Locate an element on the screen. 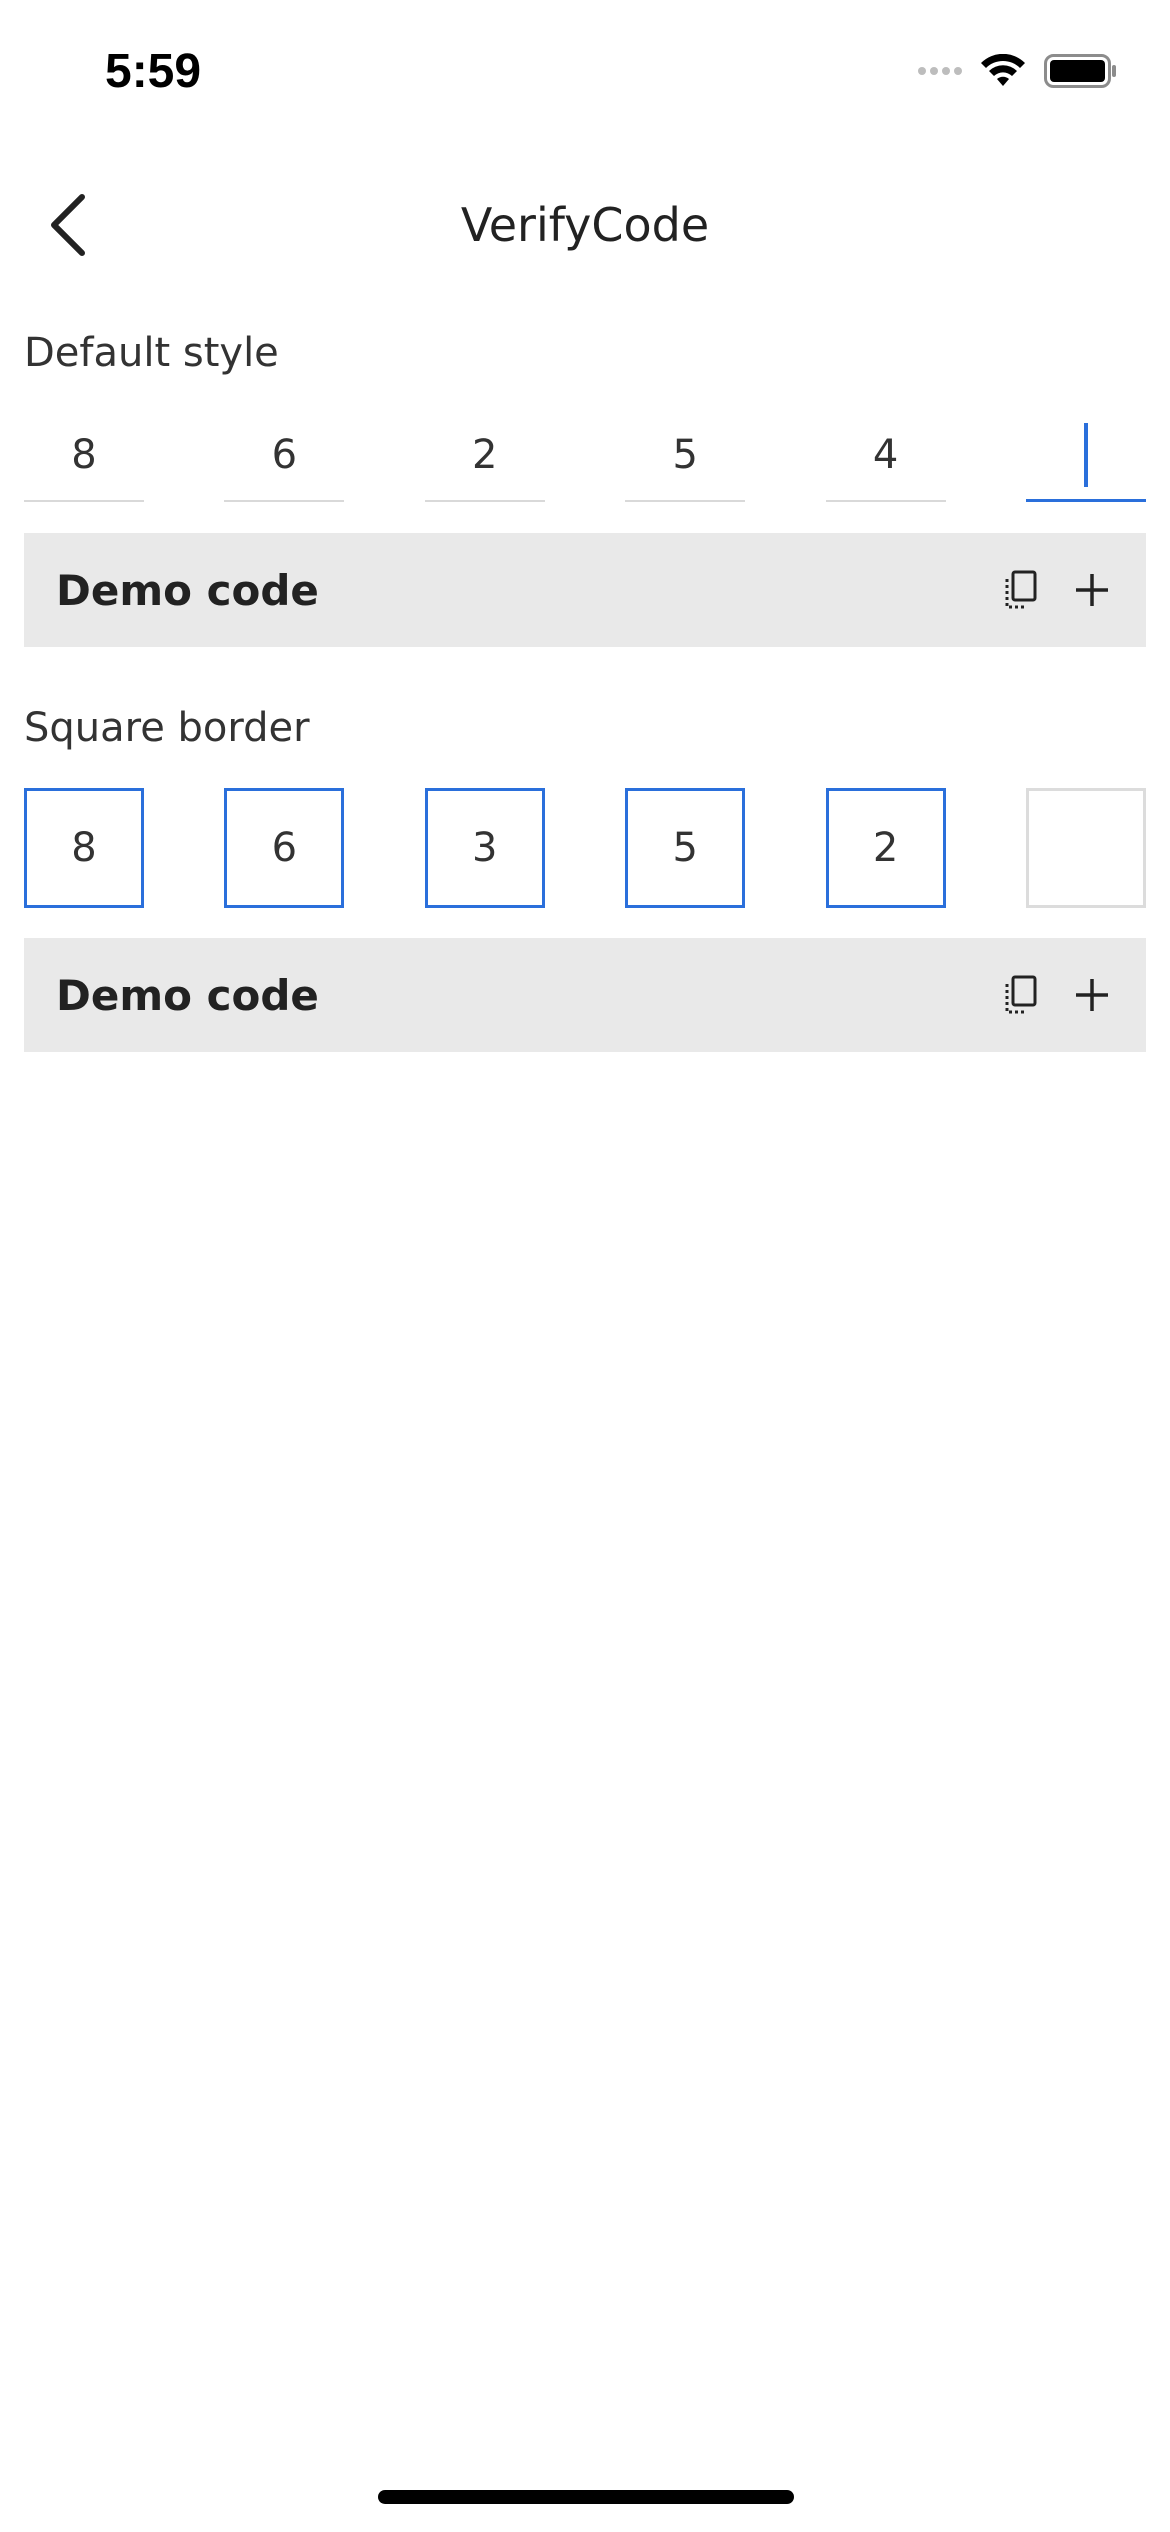 The width and height of the screenshot is (1170, 2532). section-title-default-style: Default style is located at coordinates (151, 353).